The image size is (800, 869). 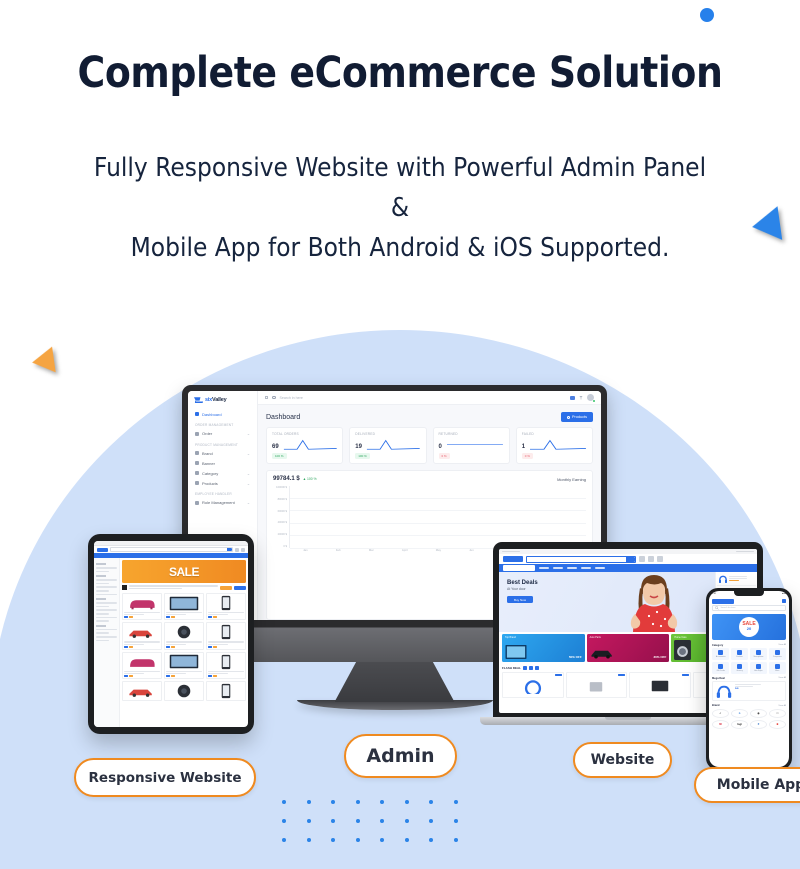 What do you see at coordinates (217, 444) in the screenshot?
I see `sidebar-section-product-management: PRODUCT MANAGEMENT` at bounding box center [217, 444].